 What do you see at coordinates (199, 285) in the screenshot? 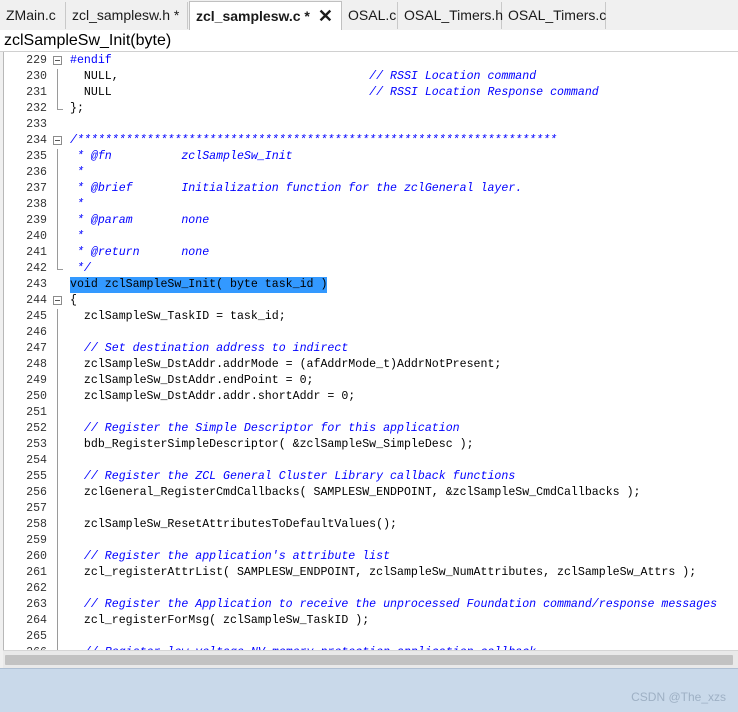
I see `code-text: void zclSampleSw_Init( byte task_id )` at bounding box center [199, 285].